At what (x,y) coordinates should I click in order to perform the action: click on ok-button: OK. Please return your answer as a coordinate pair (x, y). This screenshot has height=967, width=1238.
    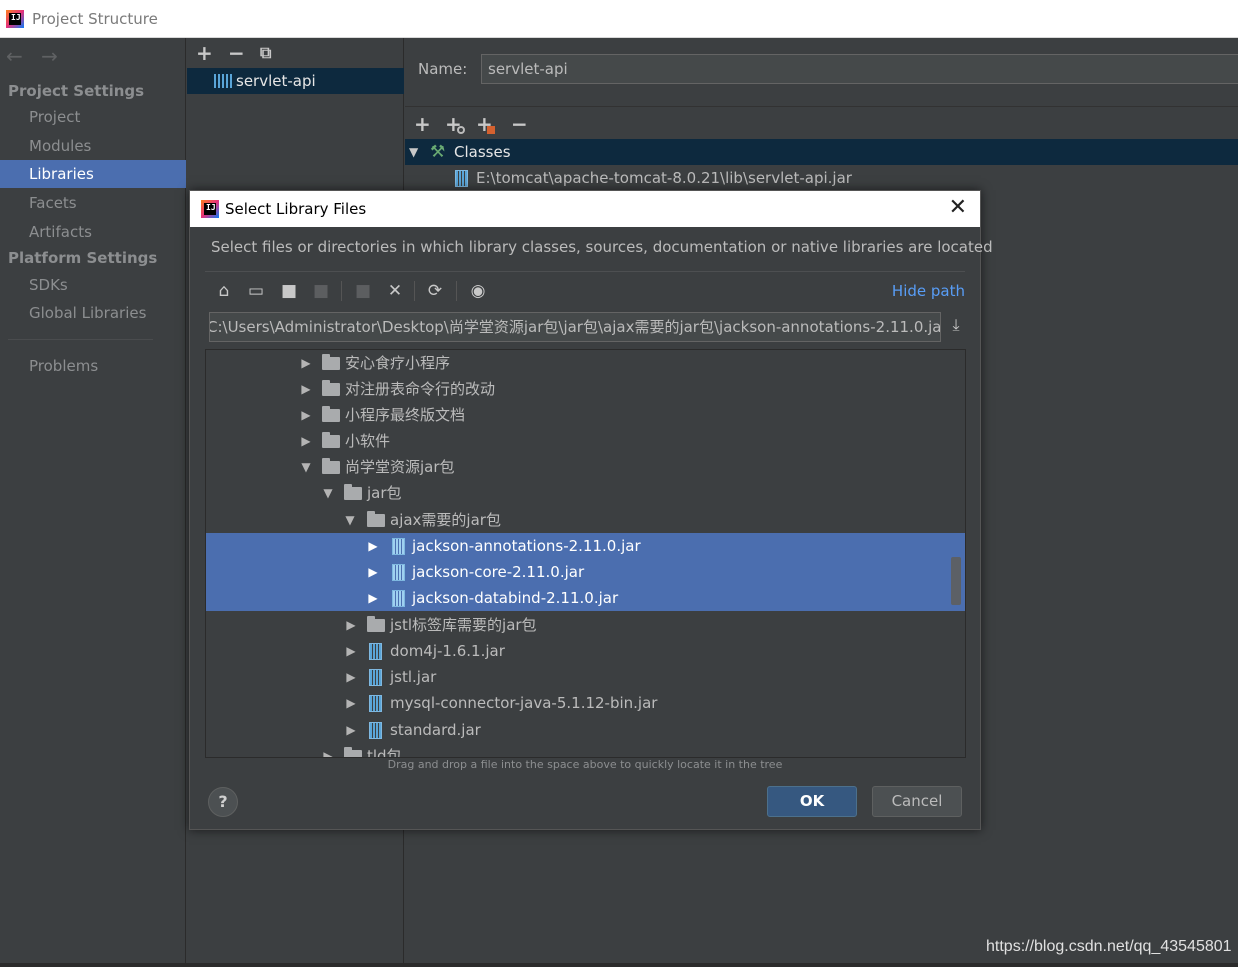
    Looking at the image, I should click on (812, 801).